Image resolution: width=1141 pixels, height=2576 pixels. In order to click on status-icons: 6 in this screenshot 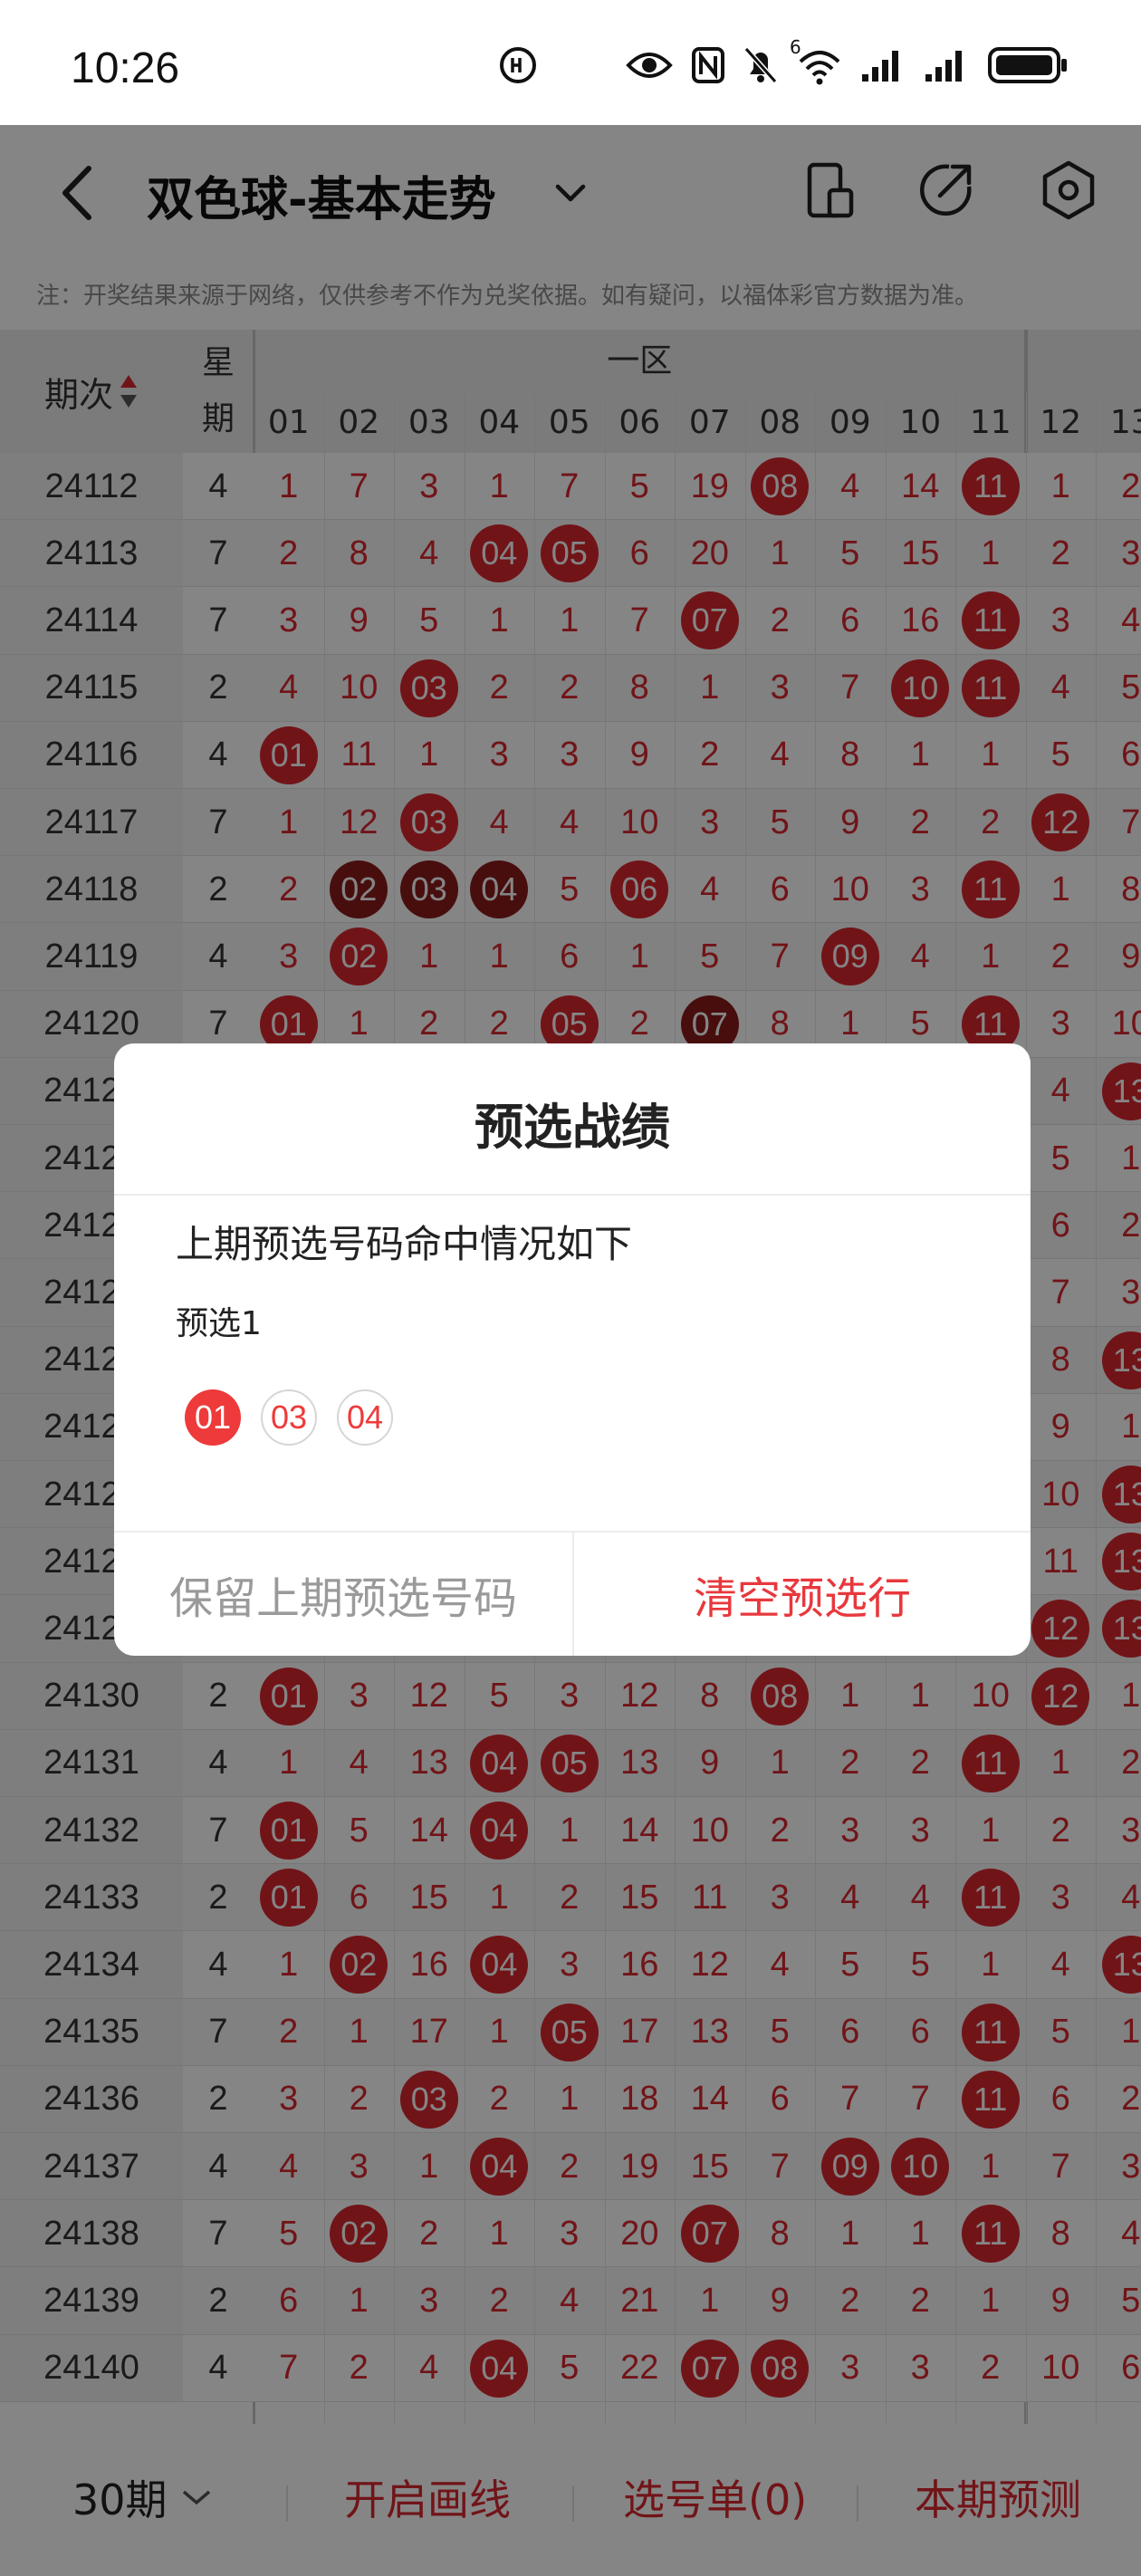, I will do `click(784, 62)`.